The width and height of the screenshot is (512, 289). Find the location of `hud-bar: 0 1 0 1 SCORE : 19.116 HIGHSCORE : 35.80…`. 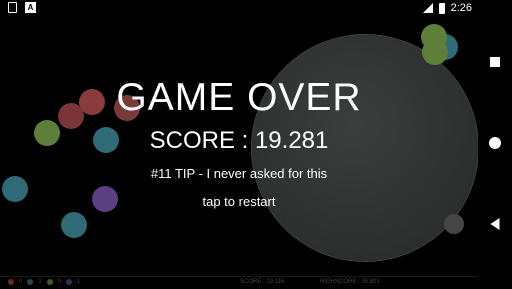

hud-bar: 0 1 0 1 SCORE : 19.116 HIGHSCORE : 35.80… is located at coordinates (239, 282).